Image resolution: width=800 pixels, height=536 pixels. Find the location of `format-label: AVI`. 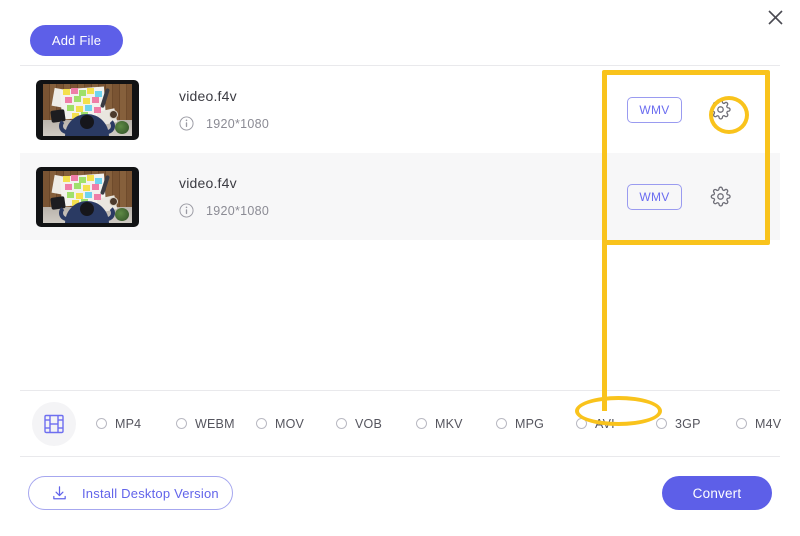

format-label: AVI is located at coordinates (605, 423).